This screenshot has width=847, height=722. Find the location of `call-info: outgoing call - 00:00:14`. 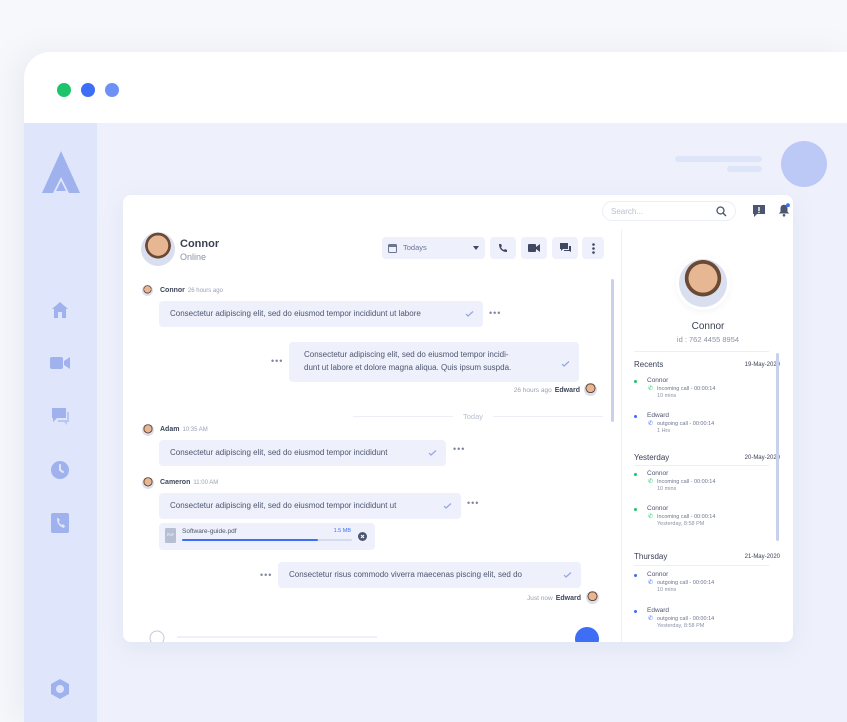

call-info: outgoing call - 00:00:14 is located at coordinates (686, 619).